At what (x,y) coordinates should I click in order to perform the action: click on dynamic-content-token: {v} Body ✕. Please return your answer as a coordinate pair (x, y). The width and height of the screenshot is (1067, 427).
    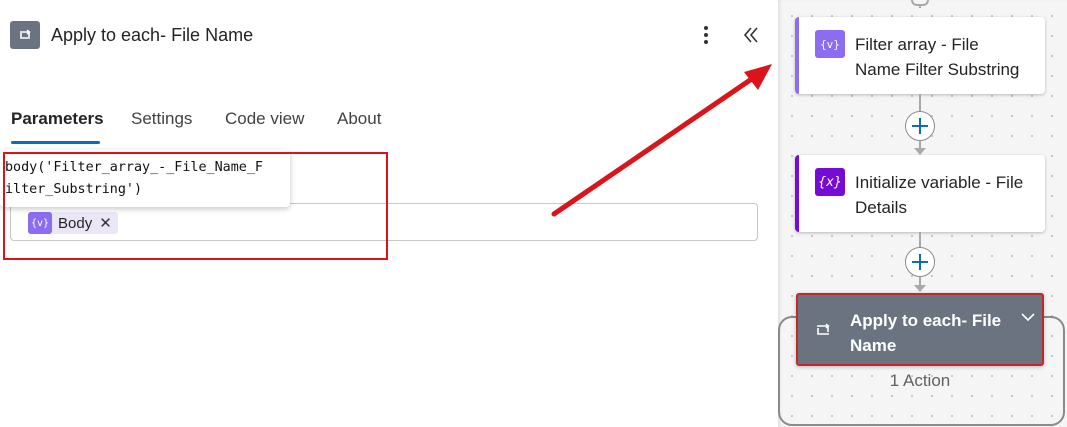
    Looking at the image, I should click on (73, 223).